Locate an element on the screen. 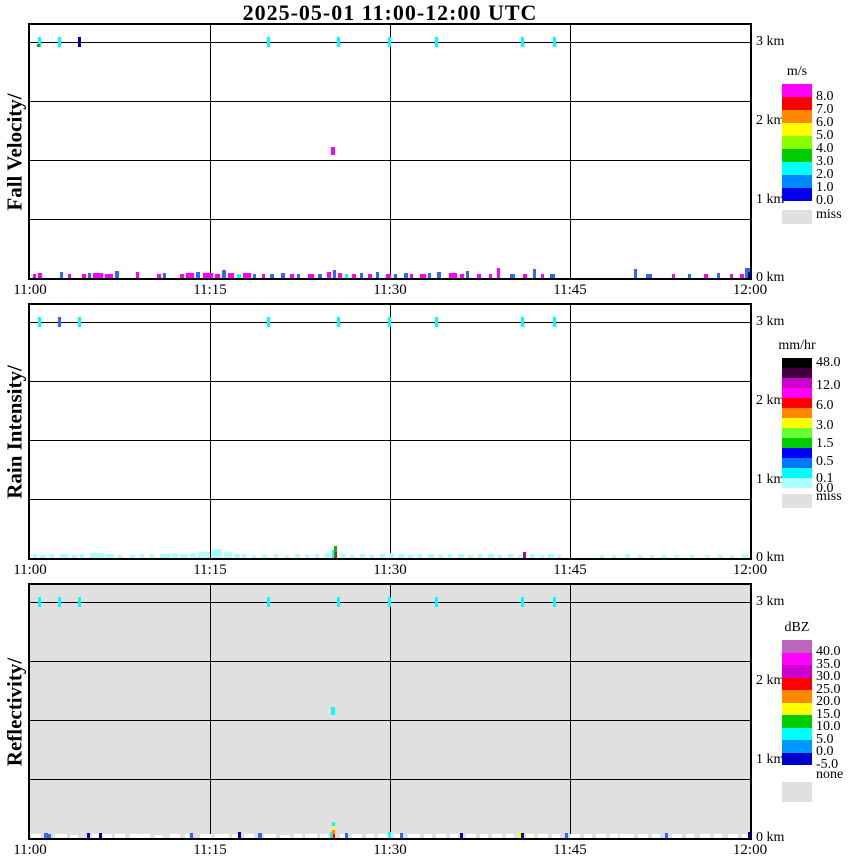 The height and width of the screenshot is (868, 850). km-tick-label: 3 km is located at coordinates (770, 41).